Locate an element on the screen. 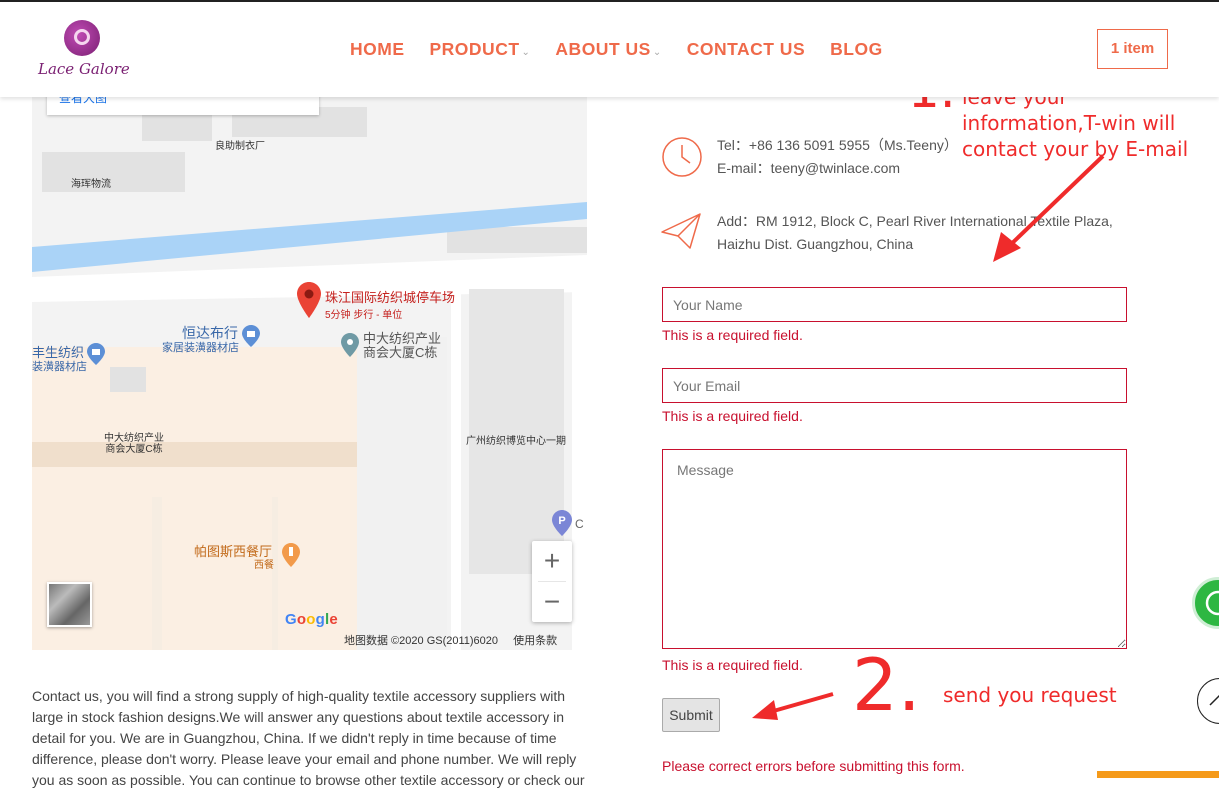  paper-plane-icon is located at coordinates (681, 231).